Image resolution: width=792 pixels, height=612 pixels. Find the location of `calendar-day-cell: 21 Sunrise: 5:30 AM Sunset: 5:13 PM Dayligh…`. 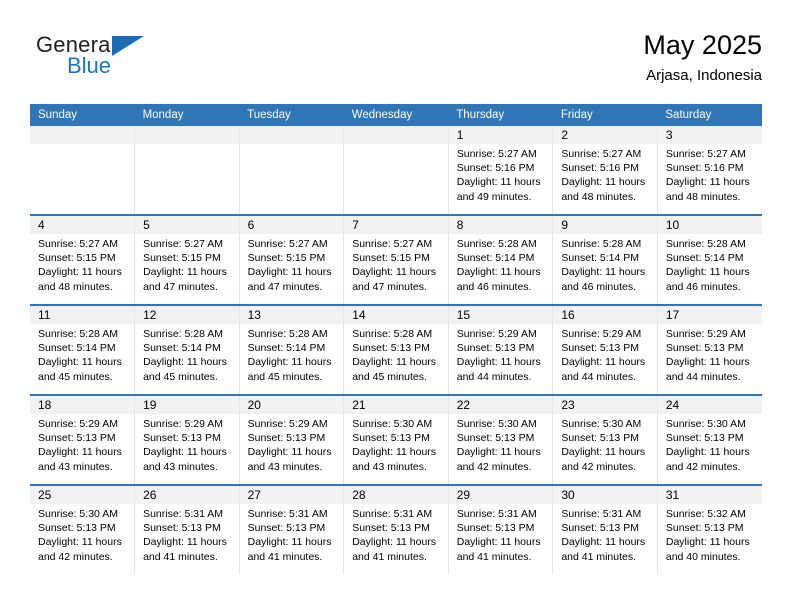

calendar-day-cell: 21 Sunrise: 5:30 AM Sunset: 5:13 PM Dayligh… is located at coordinates (396, 440).